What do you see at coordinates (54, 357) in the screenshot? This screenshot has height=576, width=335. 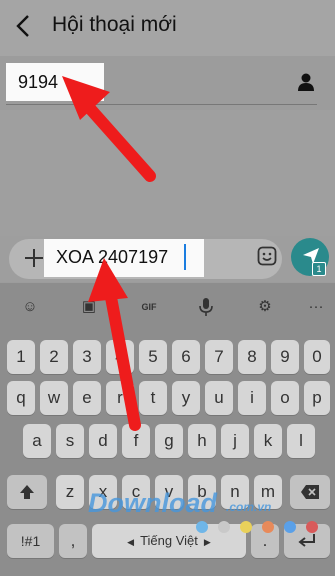 I see `key-2: 2` at bounding box center [54, 357].